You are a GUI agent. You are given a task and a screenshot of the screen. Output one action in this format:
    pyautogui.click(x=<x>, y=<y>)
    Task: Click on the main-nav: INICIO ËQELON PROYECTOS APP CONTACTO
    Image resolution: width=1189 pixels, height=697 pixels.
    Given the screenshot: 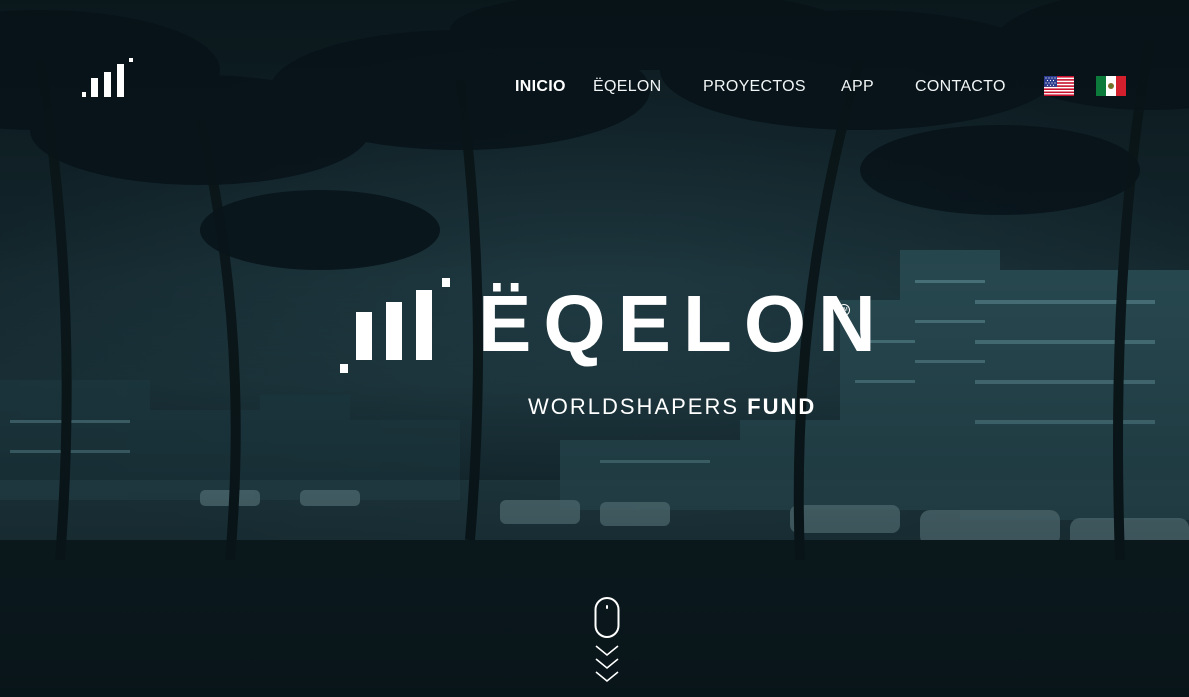 What is the action you would take?
    pyautogui.click(x=594, y=89)
    